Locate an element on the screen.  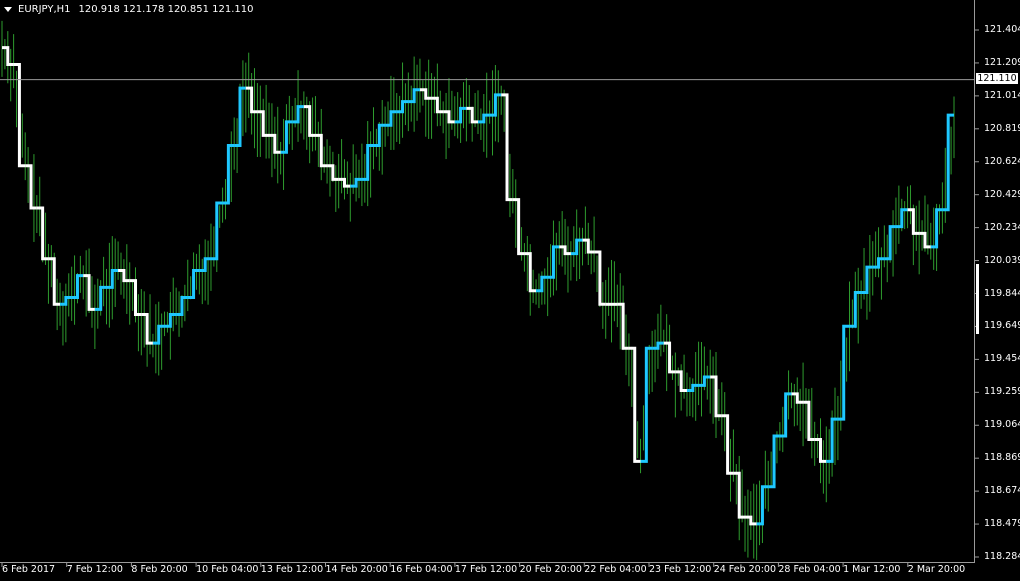
price-axis-label: 120.624 is located at coordinates (1002, 161).